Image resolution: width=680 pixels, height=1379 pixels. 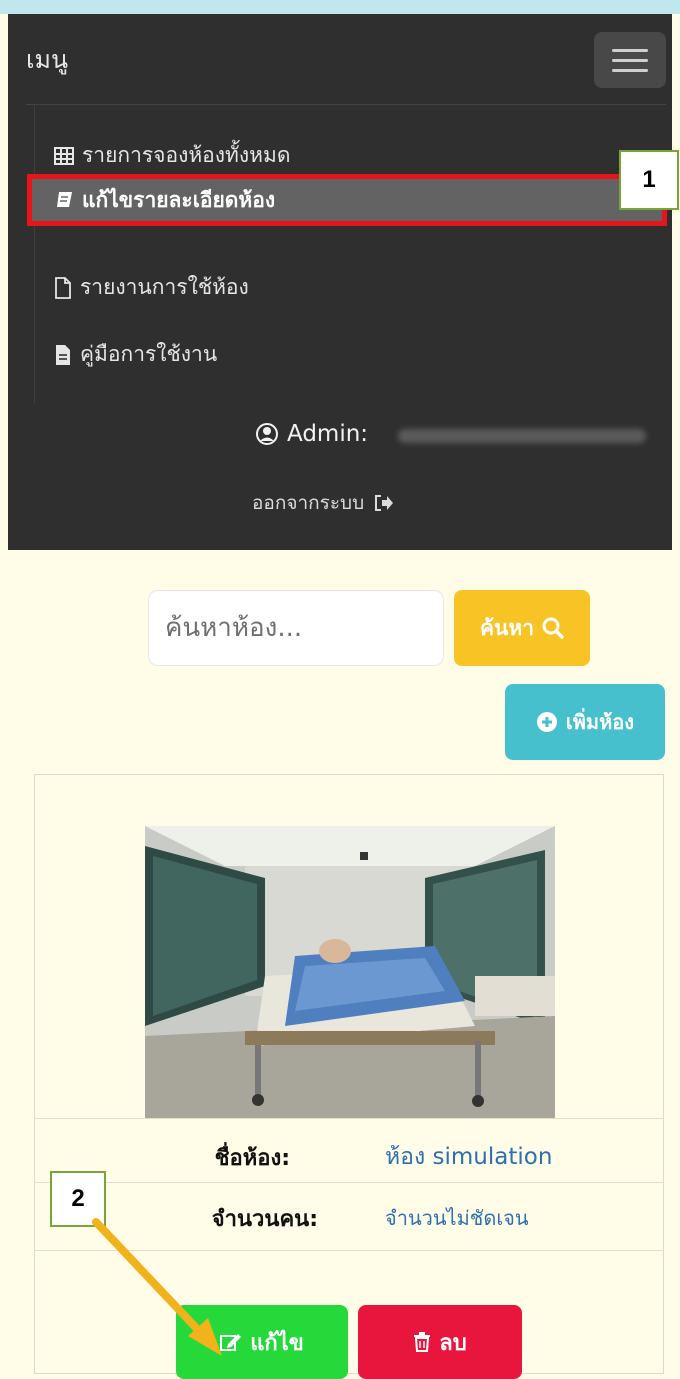 I want to click on table-icon, so click(x=64, y=155).